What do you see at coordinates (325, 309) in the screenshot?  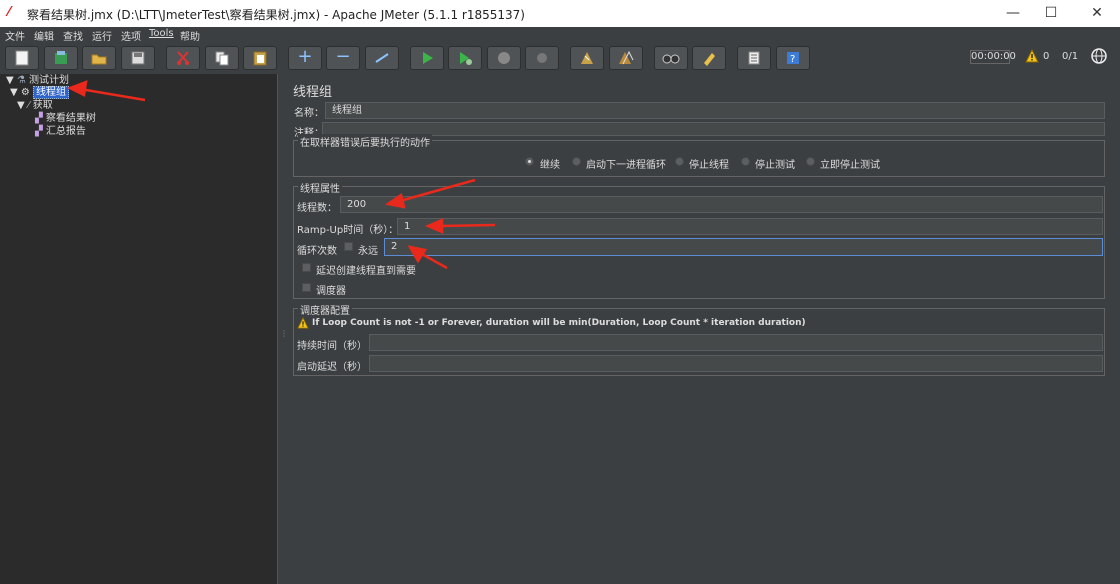 I see `group-title: 调度器配置` at bounding box center [325, 309].